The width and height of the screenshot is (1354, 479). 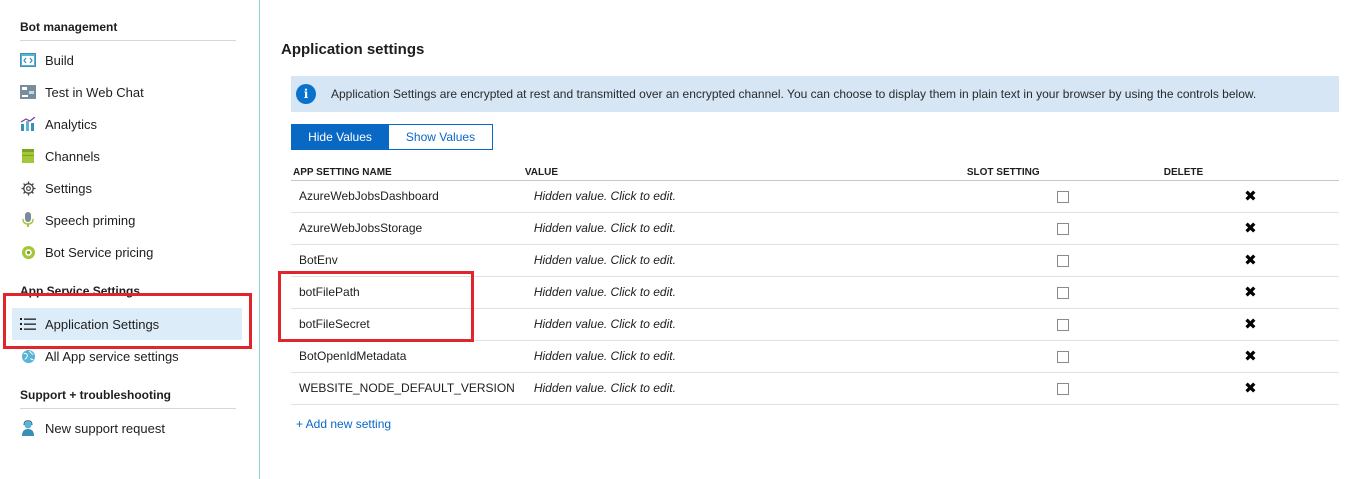 I want to click on section-bot-management: Bot management, so click(x=128, y=30).